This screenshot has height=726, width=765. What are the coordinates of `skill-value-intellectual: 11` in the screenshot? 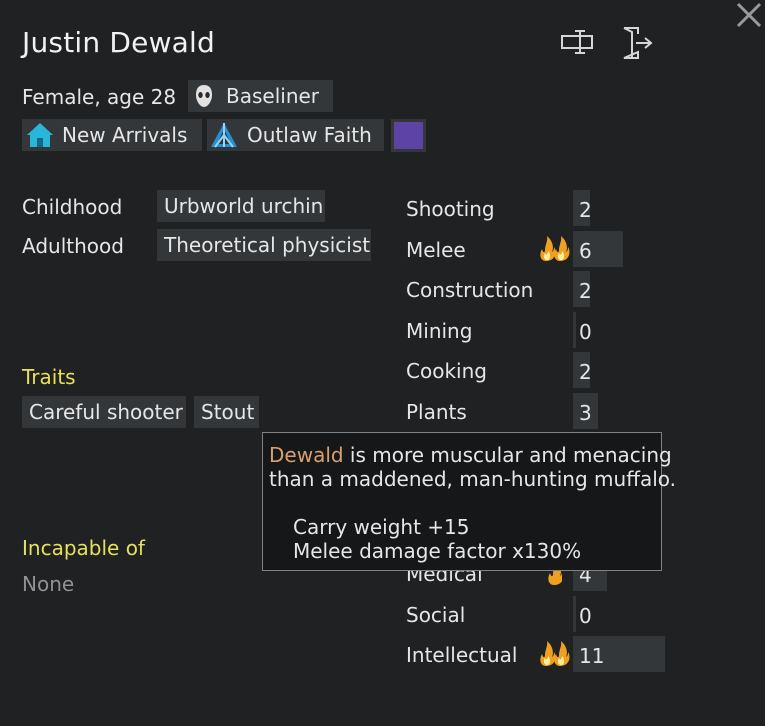 It's located at (592, 656).